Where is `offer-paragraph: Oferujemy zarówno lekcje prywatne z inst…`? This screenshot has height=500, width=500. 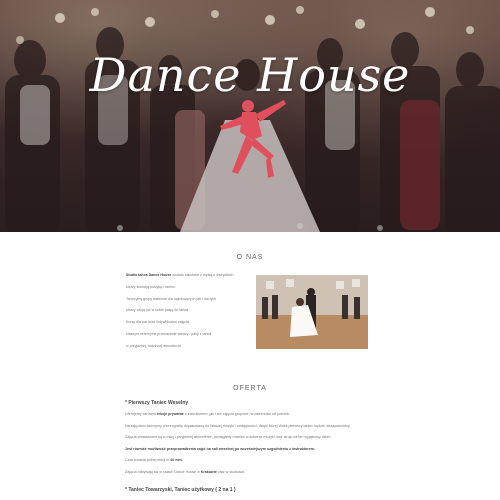 offer-paragraph: Oferujemy zarówno lekcje prywatne z inst… is located at coordinates (208, 414).